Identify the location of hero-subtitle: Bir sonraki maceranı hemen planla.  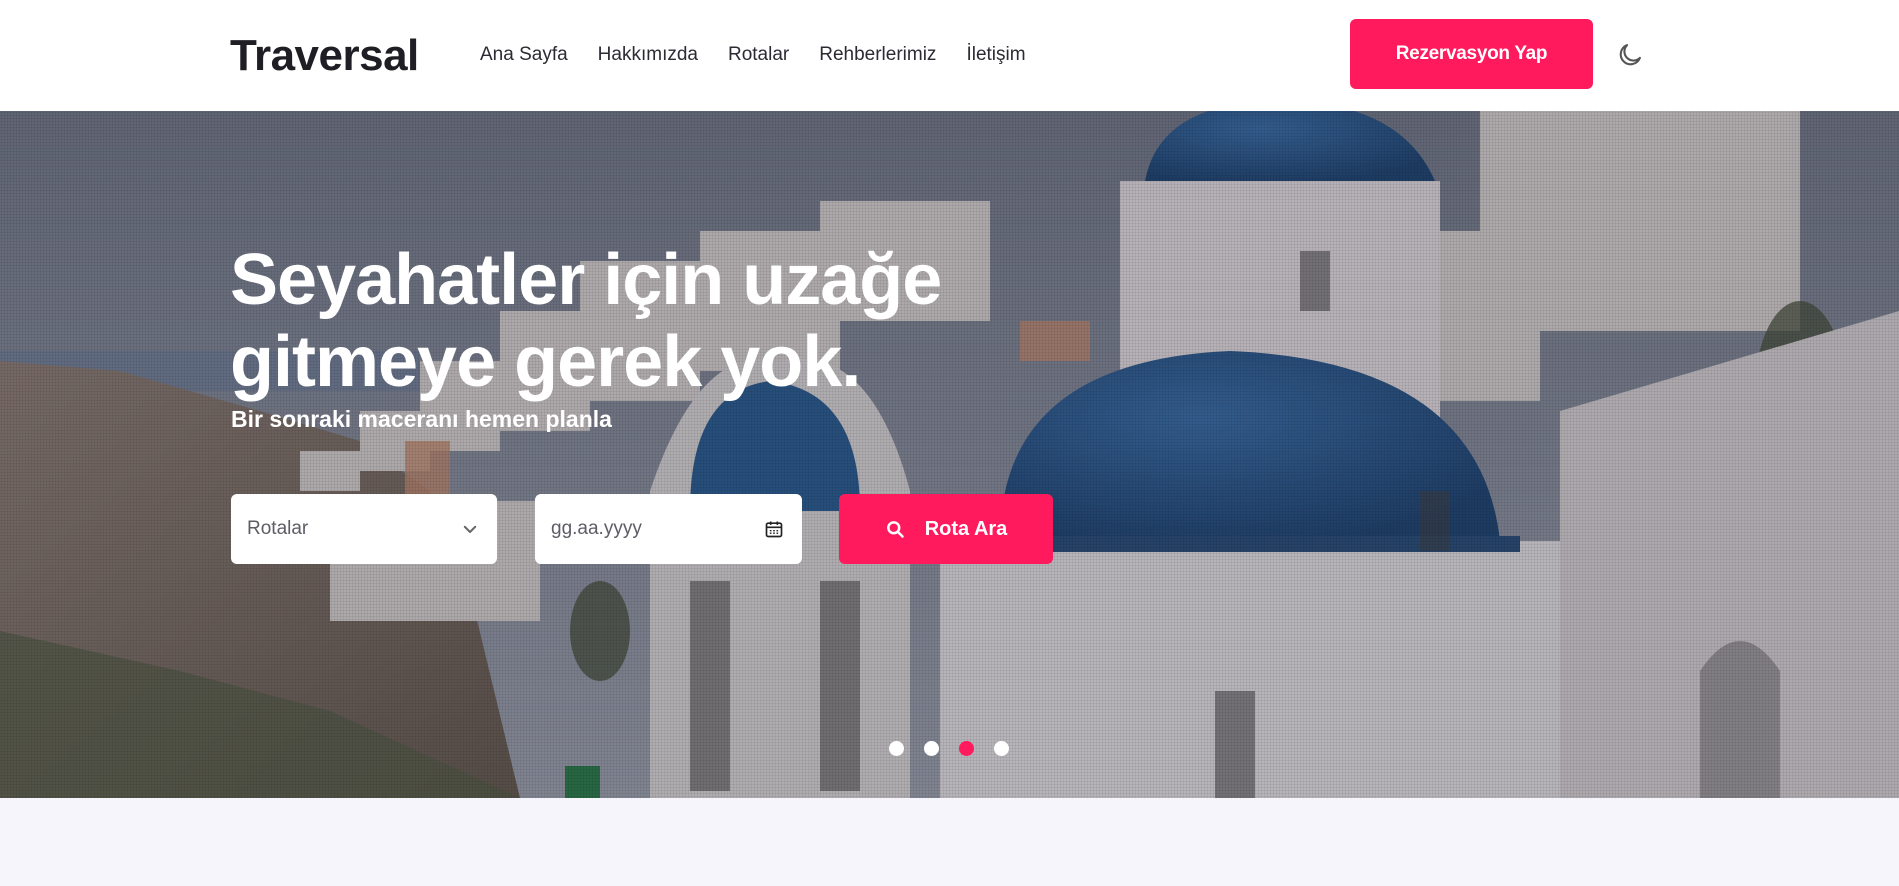
(421, 419).